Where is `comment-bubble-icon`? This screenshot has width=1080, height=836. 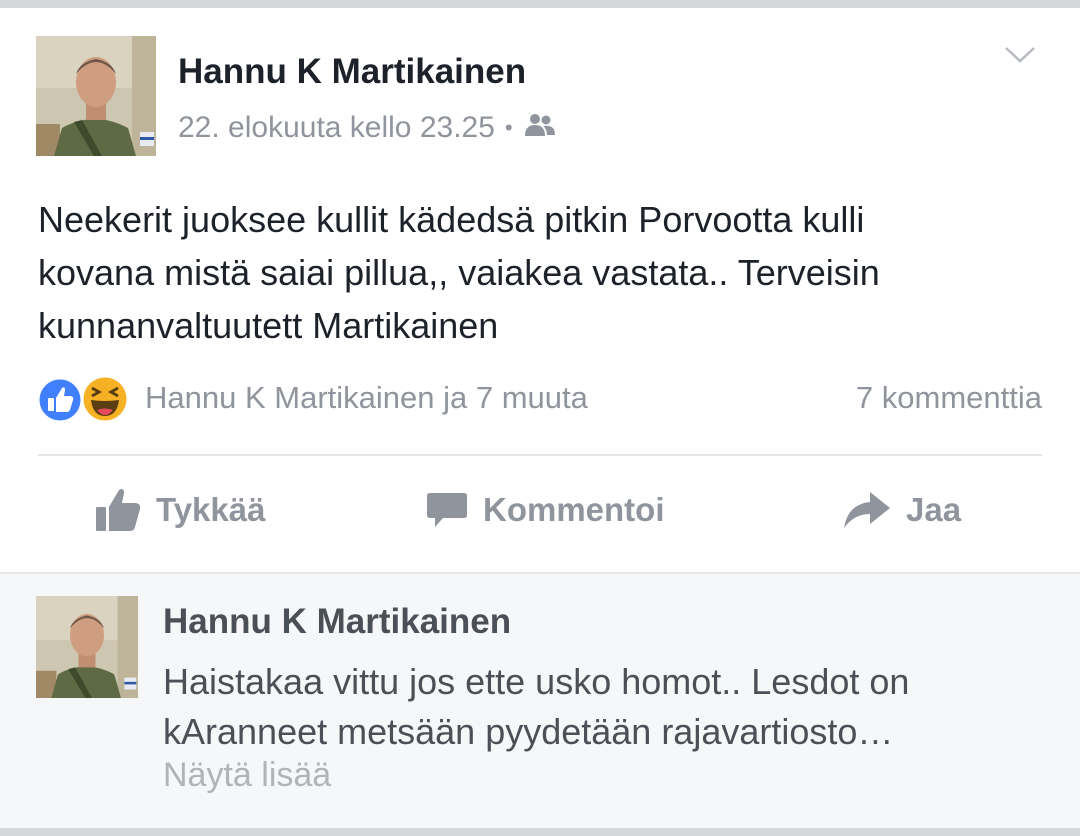 comment-bubble-icon is located at coordinates (447, 510).